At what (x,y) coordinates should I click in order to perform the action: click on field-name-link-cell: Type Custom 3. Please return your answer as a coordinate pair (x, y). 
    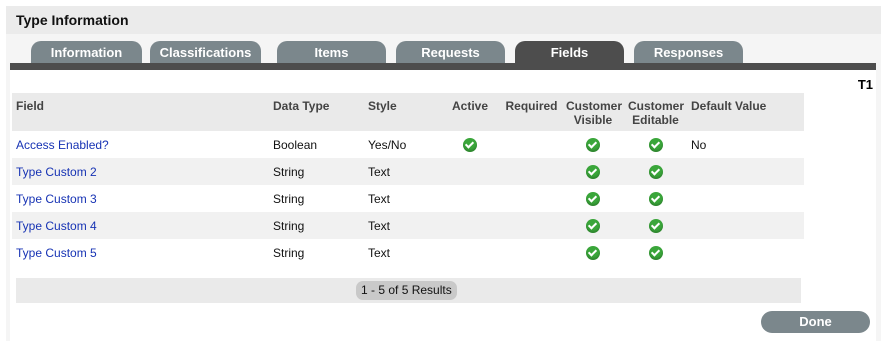
    Looking at the image, I should click on (140, 198).